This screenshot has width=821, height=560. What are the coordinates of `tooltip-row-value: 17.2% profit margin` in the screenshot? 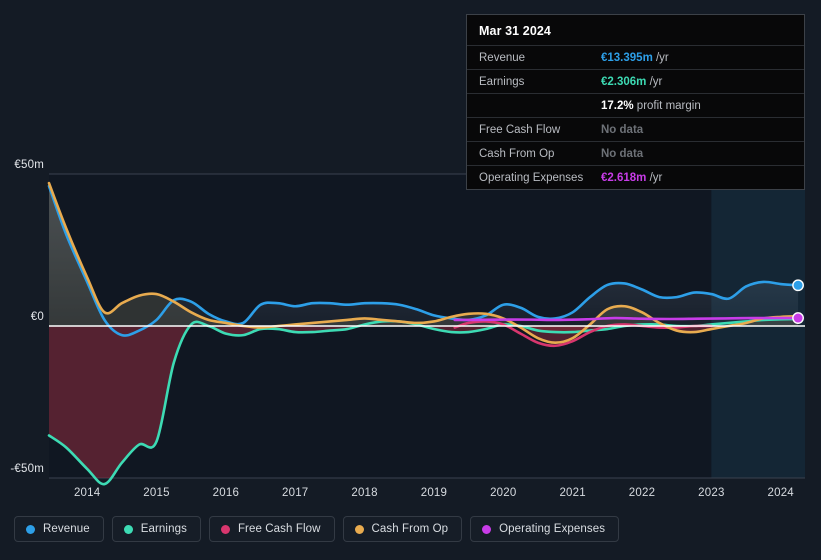 It's located at (651, 106).